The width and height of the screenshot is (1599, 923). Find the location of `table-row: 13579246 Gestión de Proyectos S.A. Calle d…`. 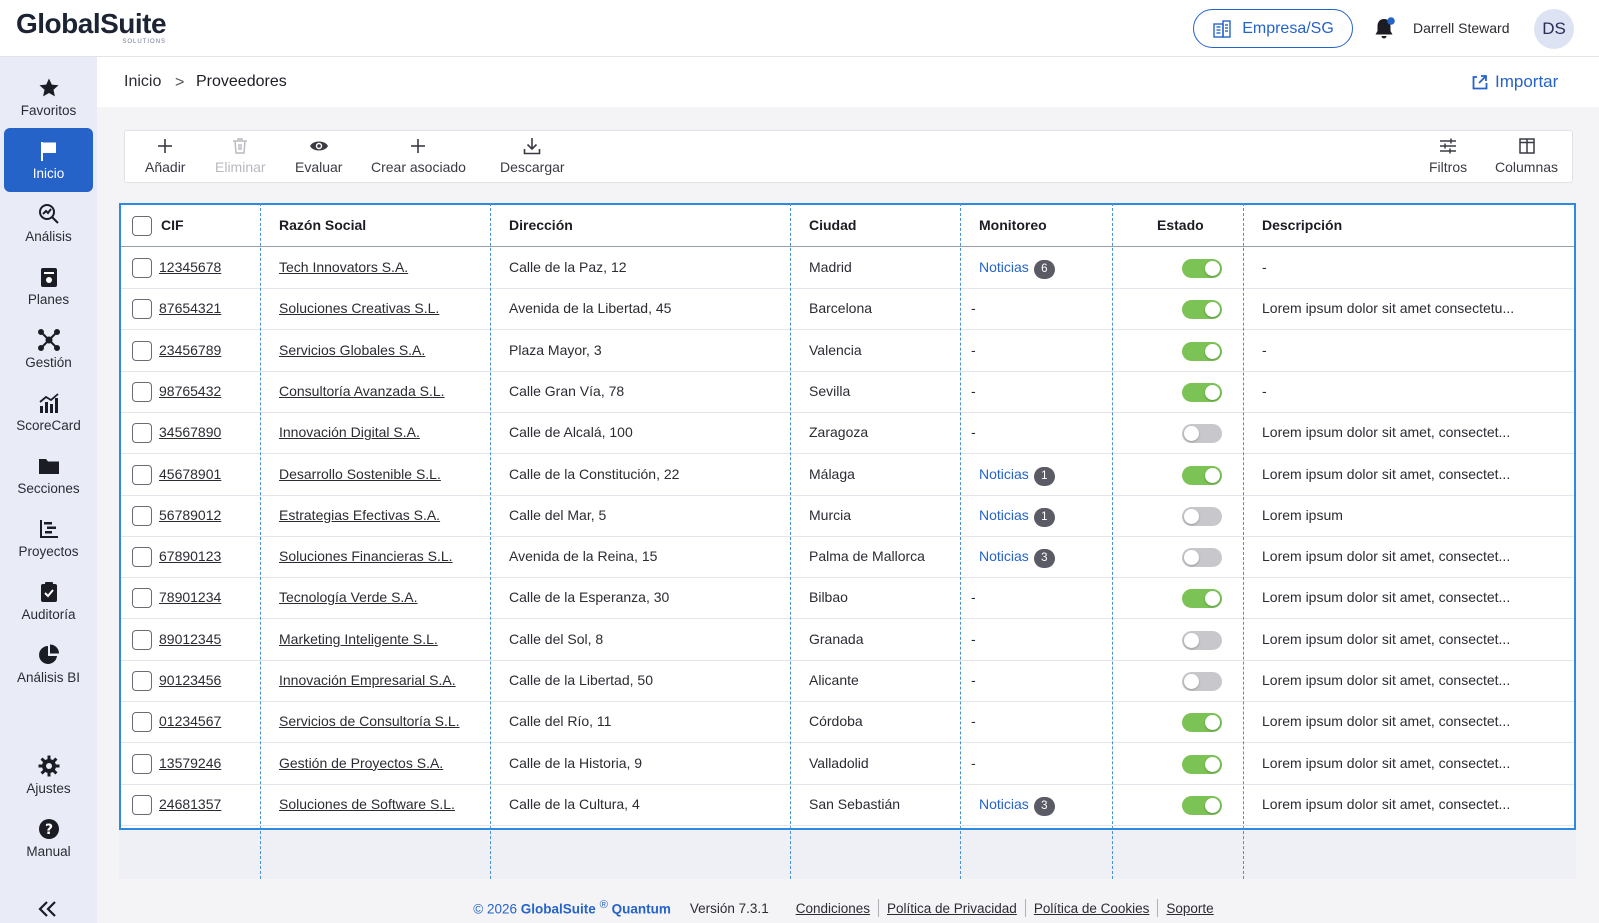

table-row: 13579246 Gestión de Proyectos S.A. Calle d… is located at coordinates (847, 764).